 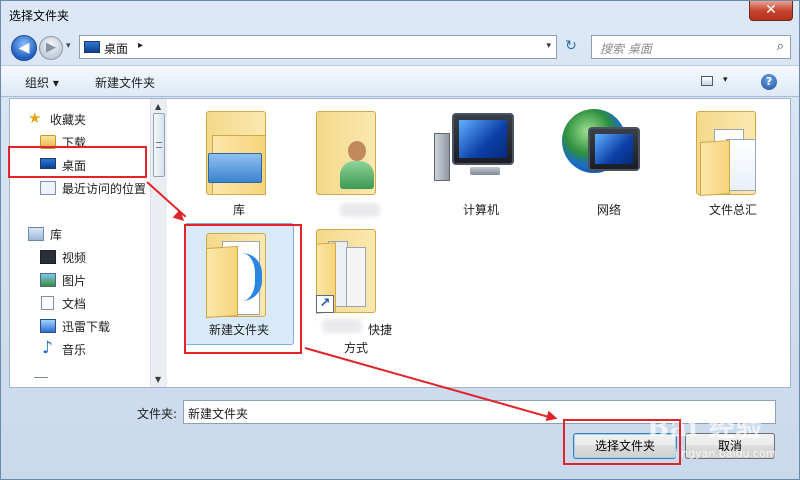 I want to click on address-bar: 桌面 ▸ ▾, so click(x=318, y=47).